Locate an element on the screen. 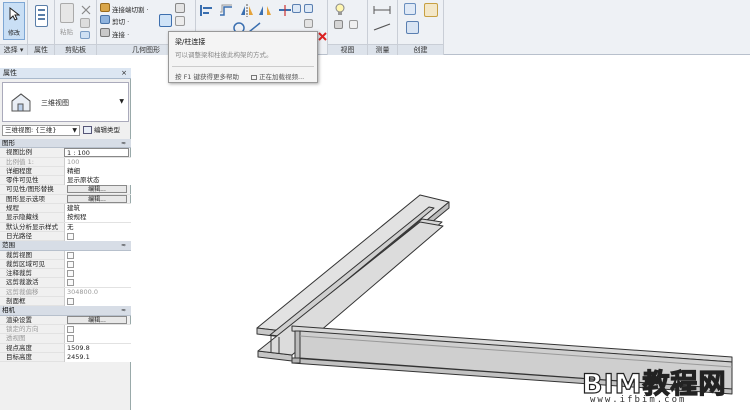 This screenshot has width=750, height=410. modify-button: 修改 is located at coordinates (14, 21).